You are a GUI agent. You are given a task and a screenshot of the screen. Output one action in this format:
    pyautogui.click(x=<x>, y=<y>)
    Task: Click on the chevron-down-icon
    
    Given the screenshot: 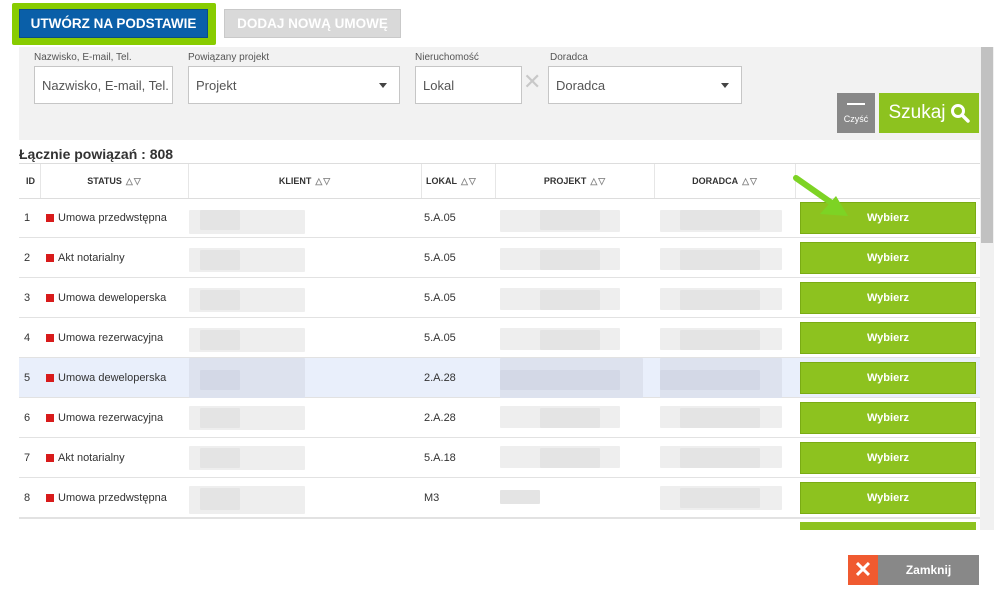 What is the action you would take?
    pyautogui.click(x=383, y=85)
    